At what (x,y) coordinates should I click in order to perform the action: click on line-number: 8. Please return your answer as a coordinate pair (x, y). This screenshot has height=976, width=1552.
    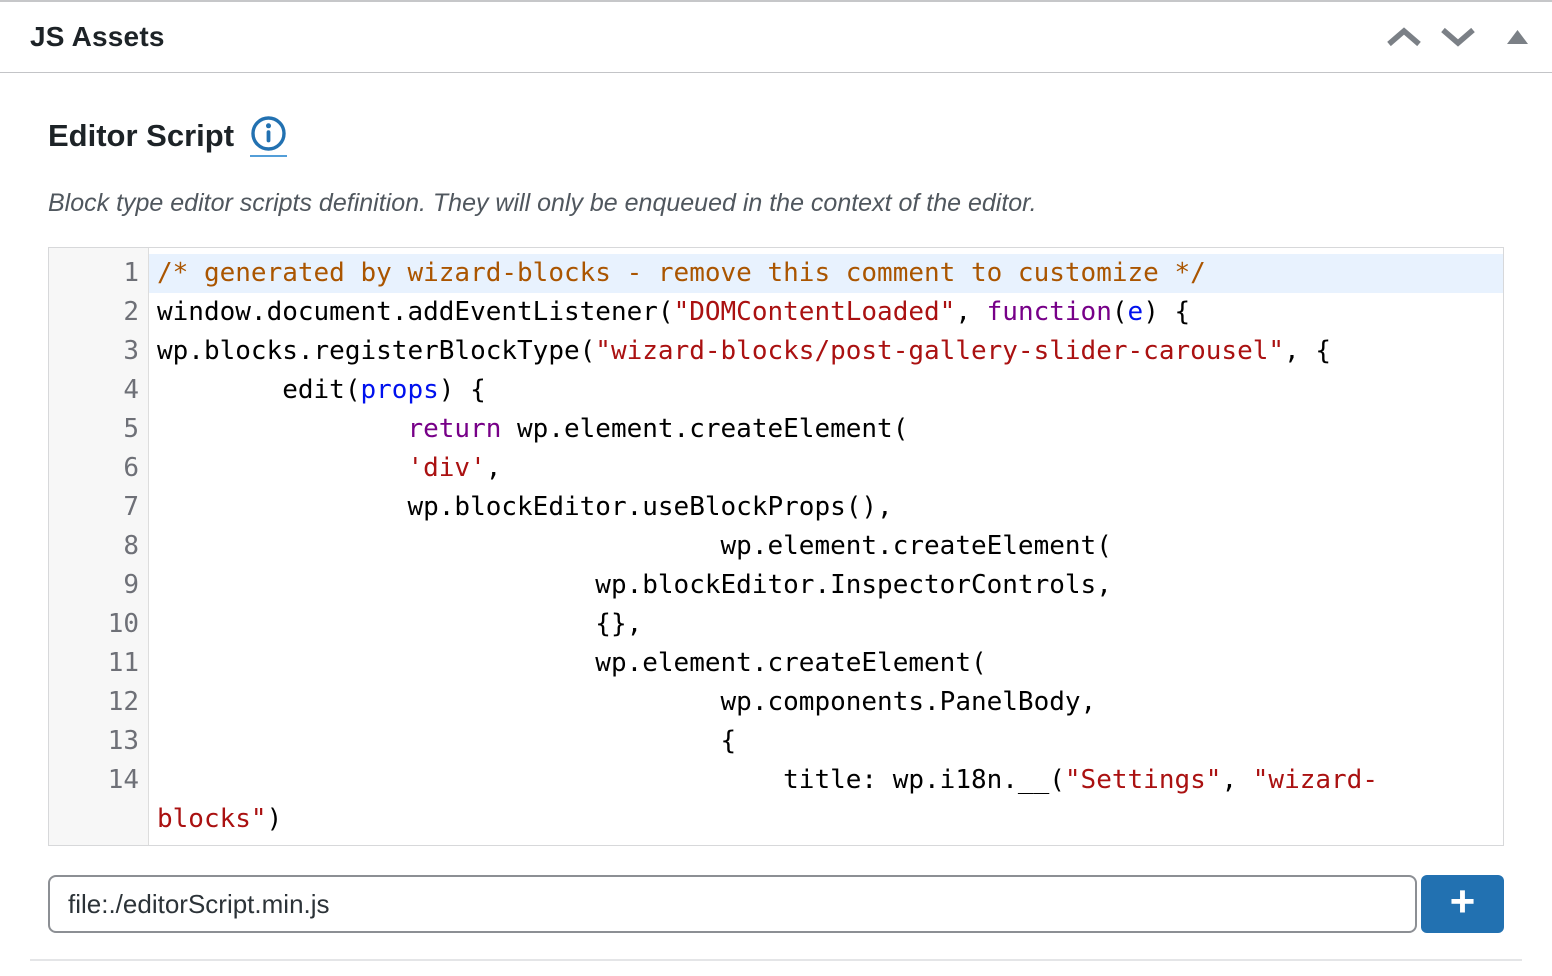
    Looking at the image, I should click on (131, 546).